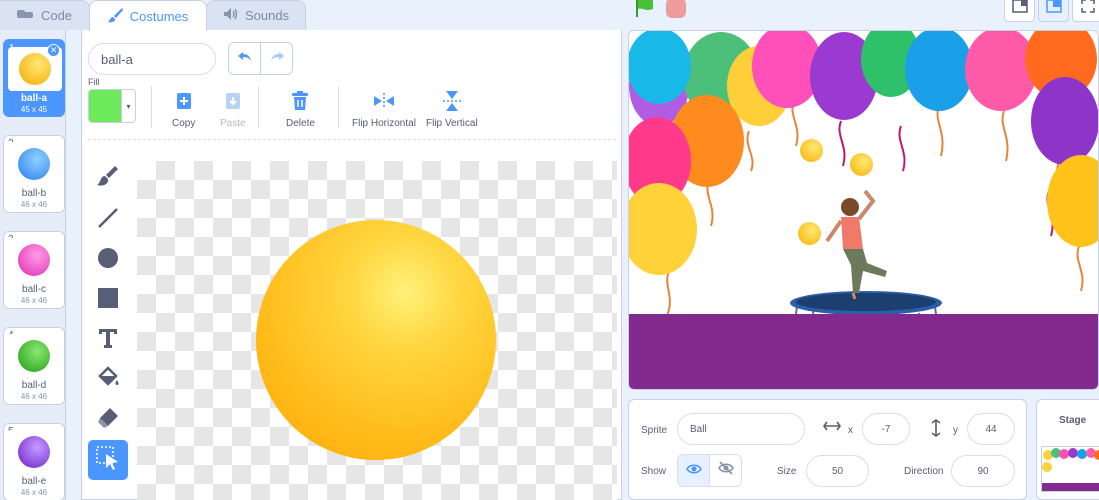 The height and width of the screenshot is (500, 1099). I want to click on editor-tabs: Code Costumes Sounds, so click(153, 15).